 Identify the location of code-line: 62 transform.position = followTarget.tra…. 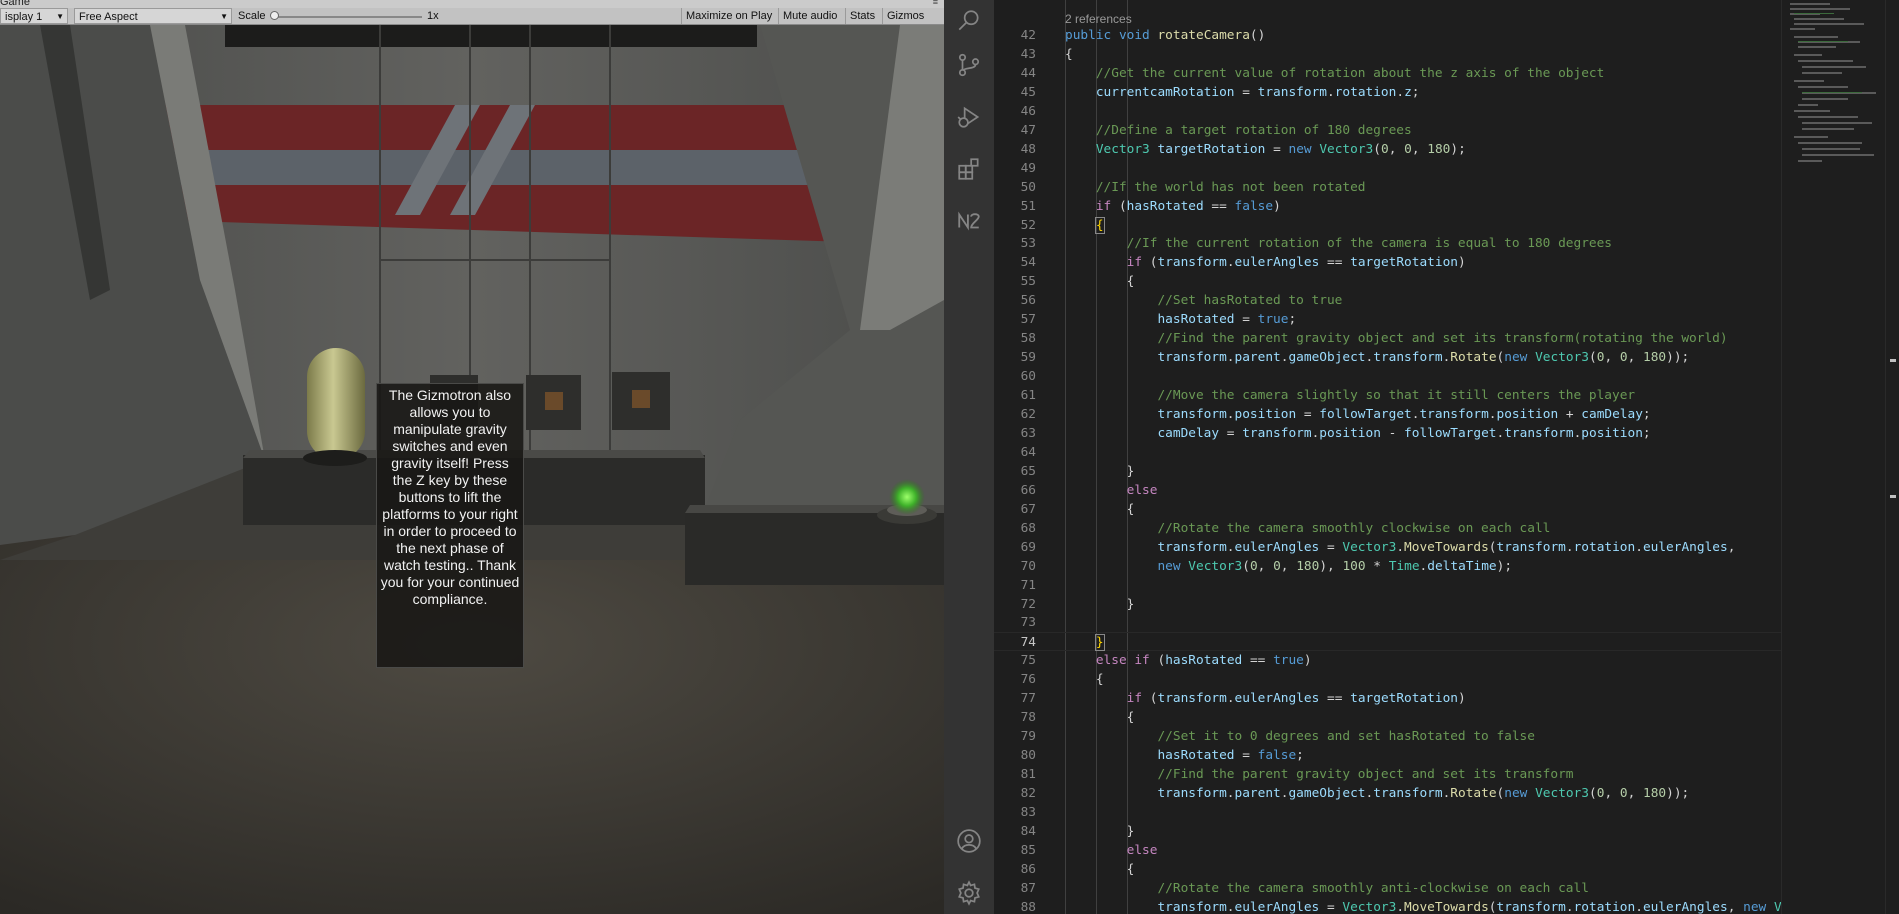
(1387, 414).